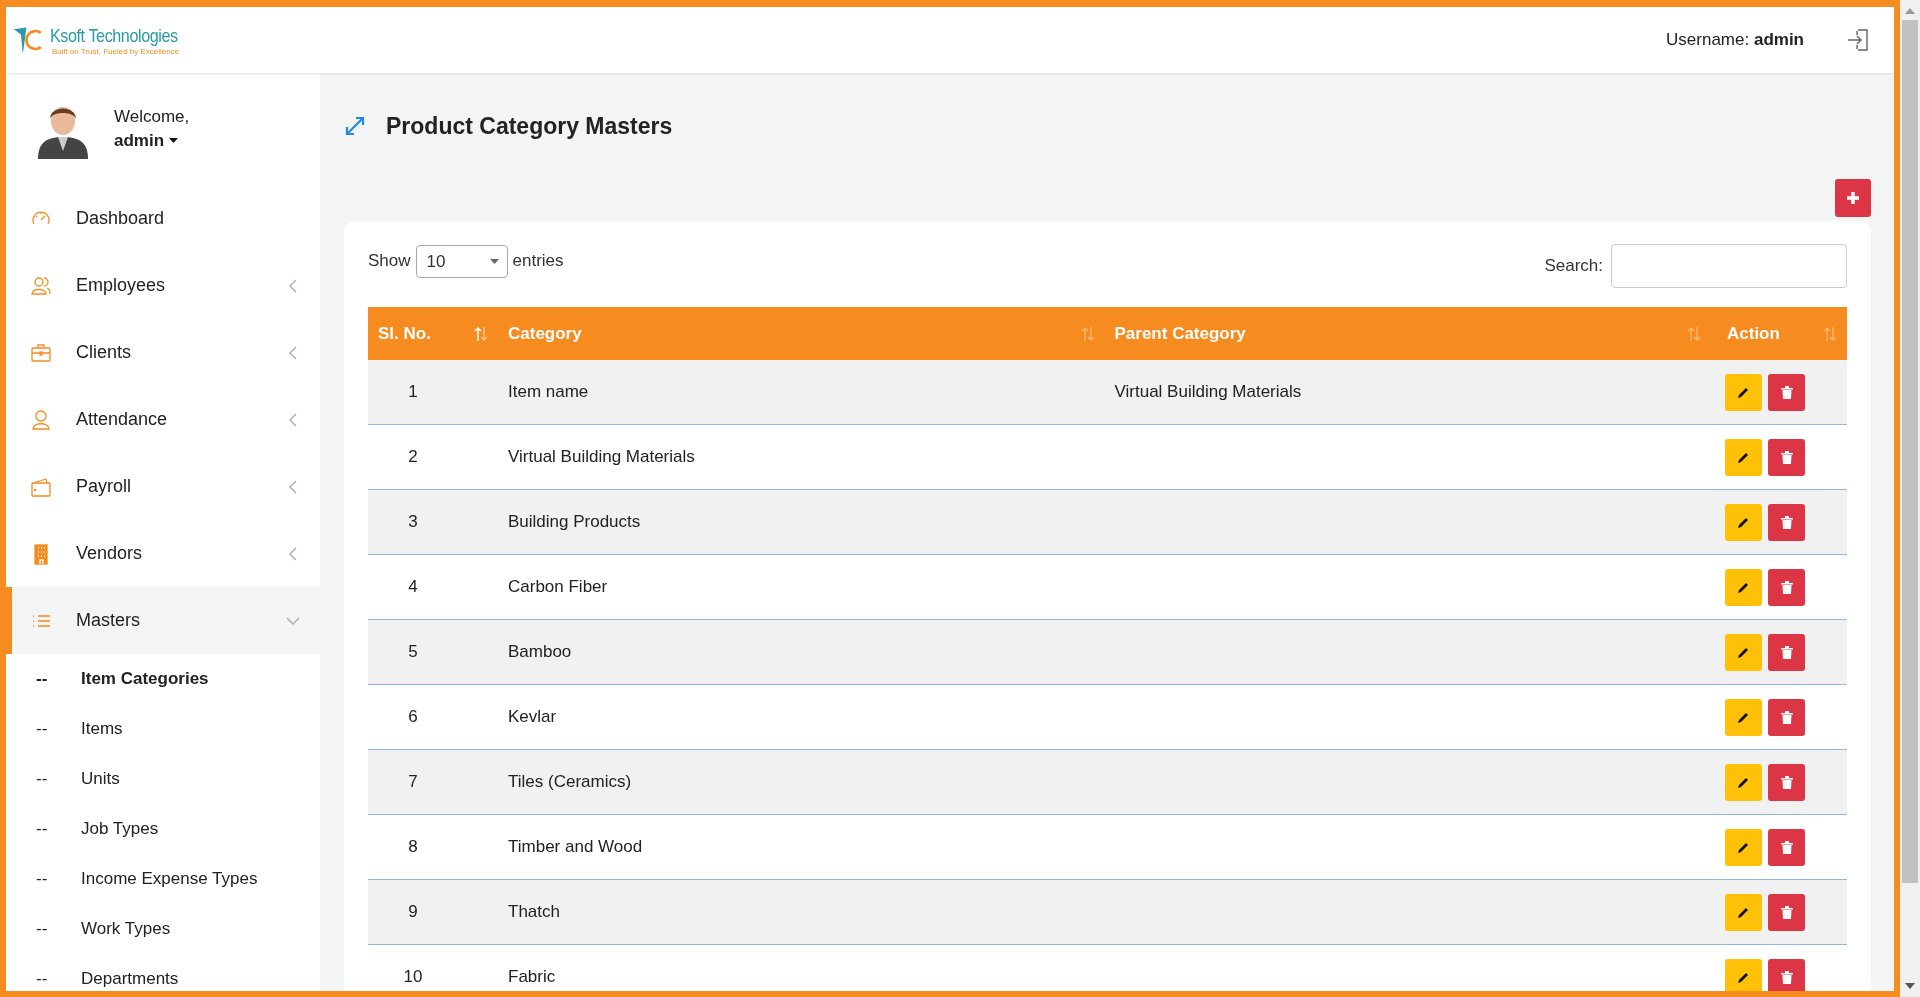 This screenshot has width=1920, height=997. What do you see at coordinates (538, 261) in the screenshot?
I see `entries-label: entries` at bounding box center [538, 261].